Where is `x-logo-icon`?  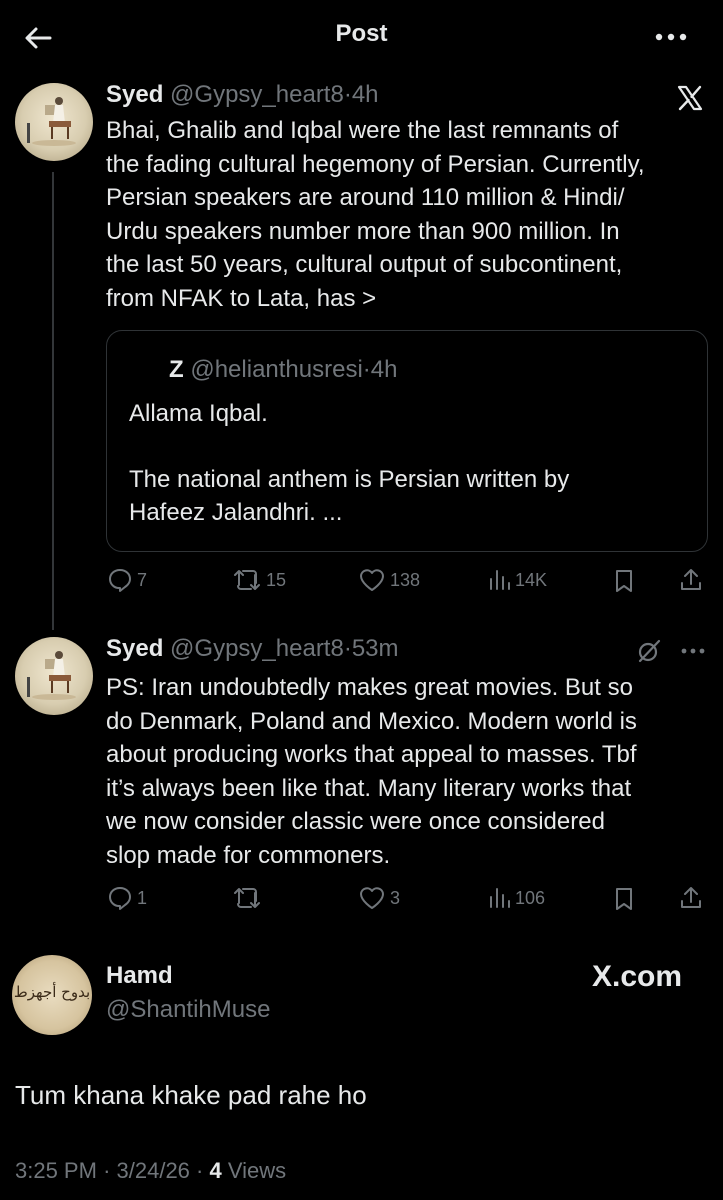 x-logo-icon is located at coordinates (690, 98).